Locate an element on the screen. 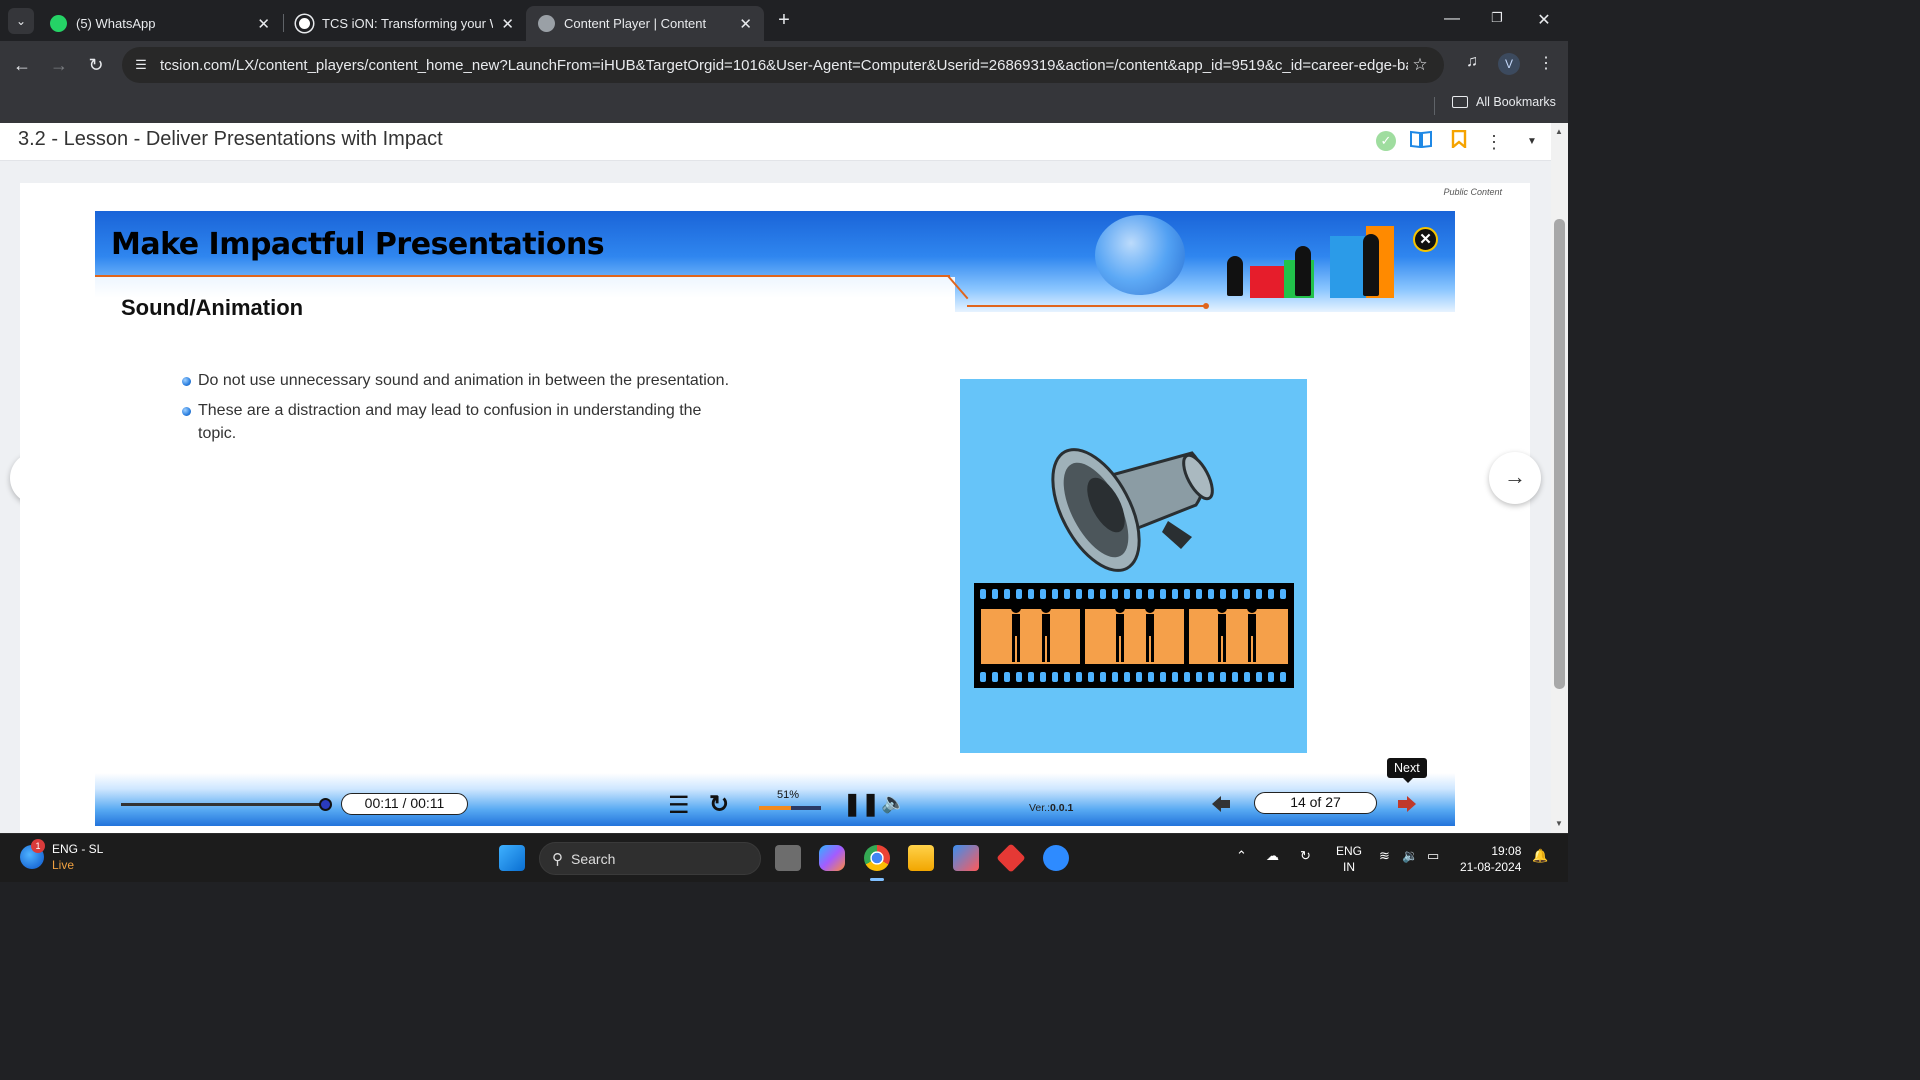 Image resolution: width=1920 pixels, height=1080 pixels. next-tooltip: Next is located at coordinates (1407, 770).